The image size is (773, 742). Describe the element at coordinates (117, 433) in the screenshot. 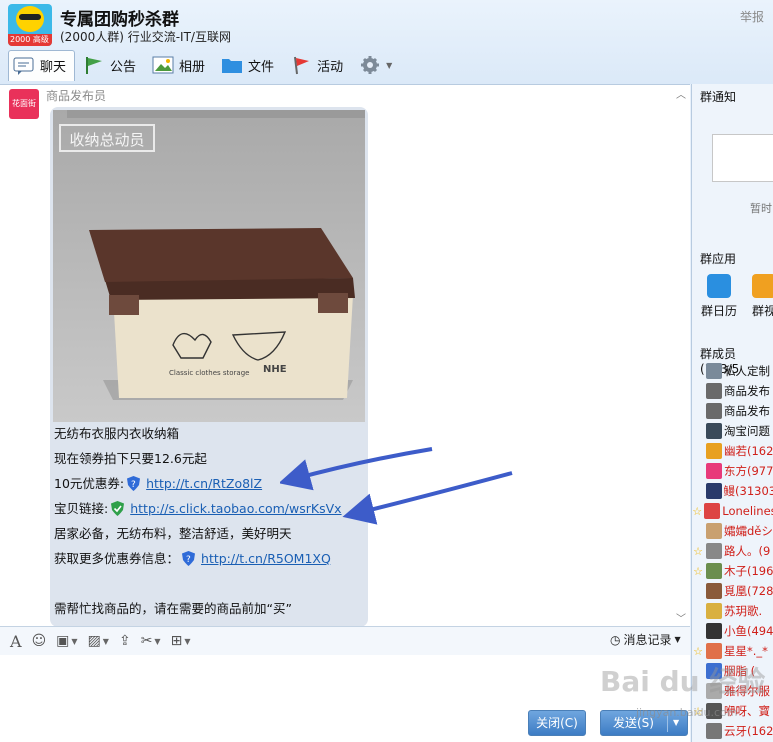

I see `message-line: 无纺布衣服内衣收纳箱` at that location.